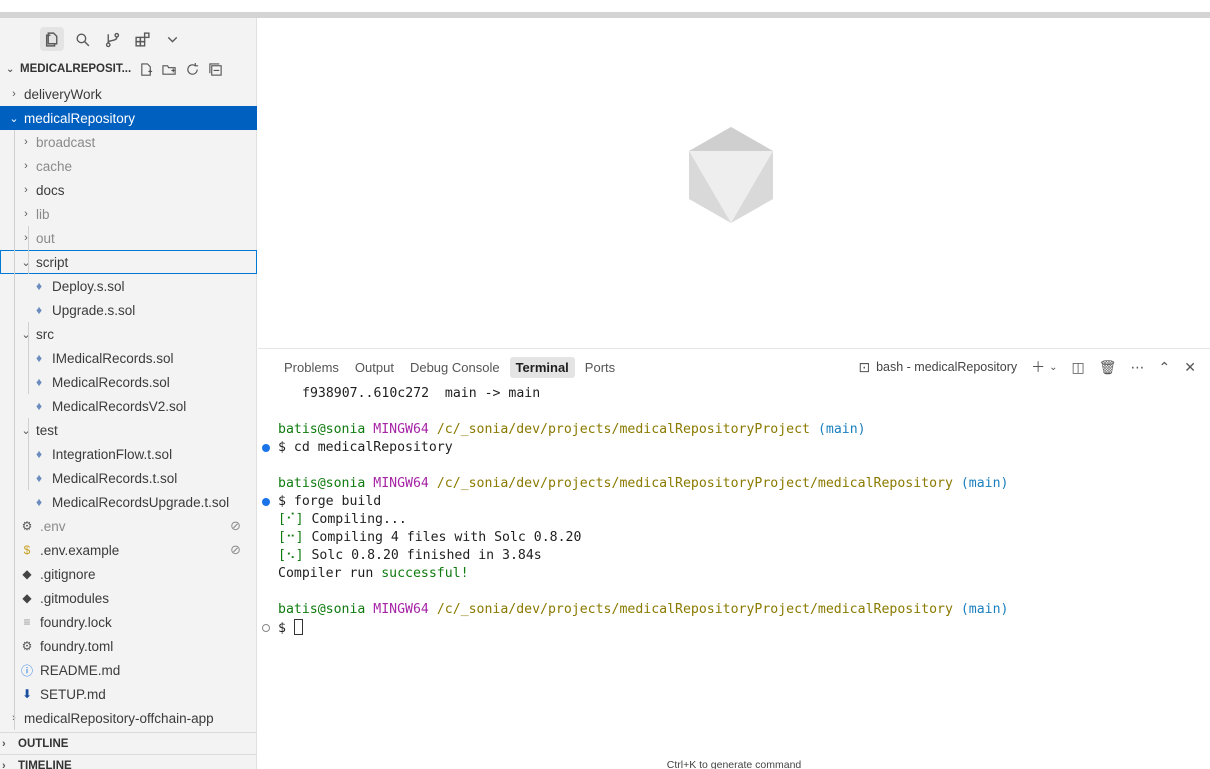 The width and height of the screenshot is (1210, 769). I want to click on terminal-selector: ⊡ bash - medicalRepository, so click(937, 367).